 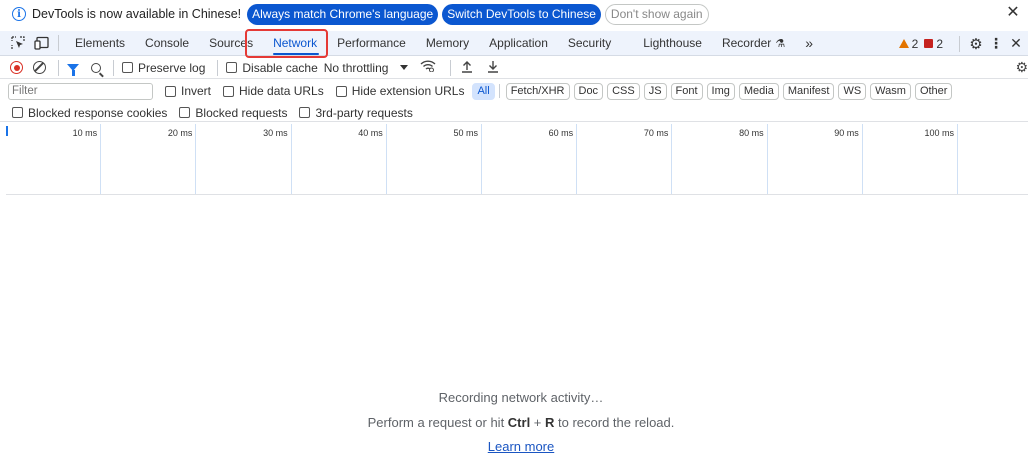 I want to click on tab-elements: Elements, so click(x=100, y=43).